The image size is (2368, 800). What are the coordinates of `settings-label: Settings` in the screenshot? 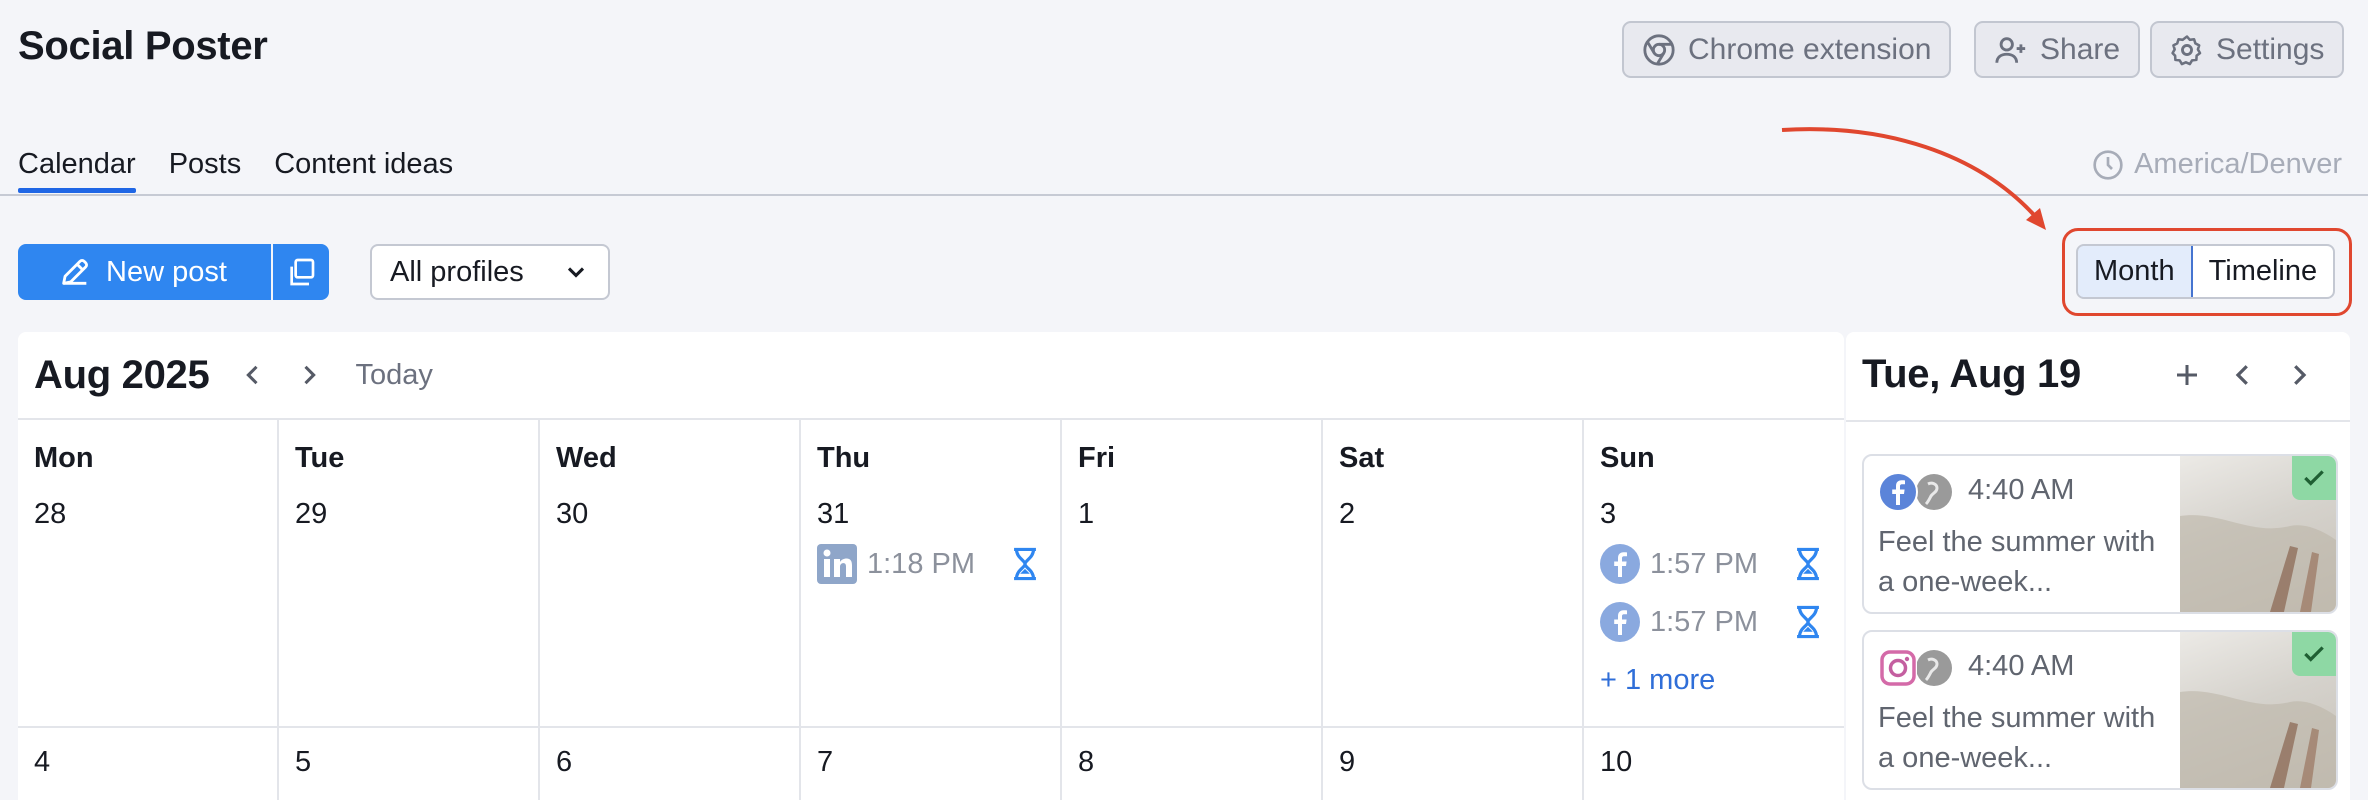 It's located at (2270, 49).